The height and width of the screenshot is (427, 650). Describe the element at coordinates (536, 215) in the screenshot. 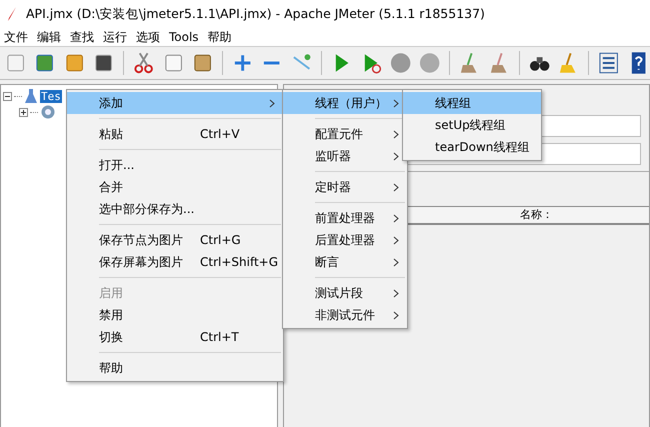

I see `column-header: 名称：` at that location.